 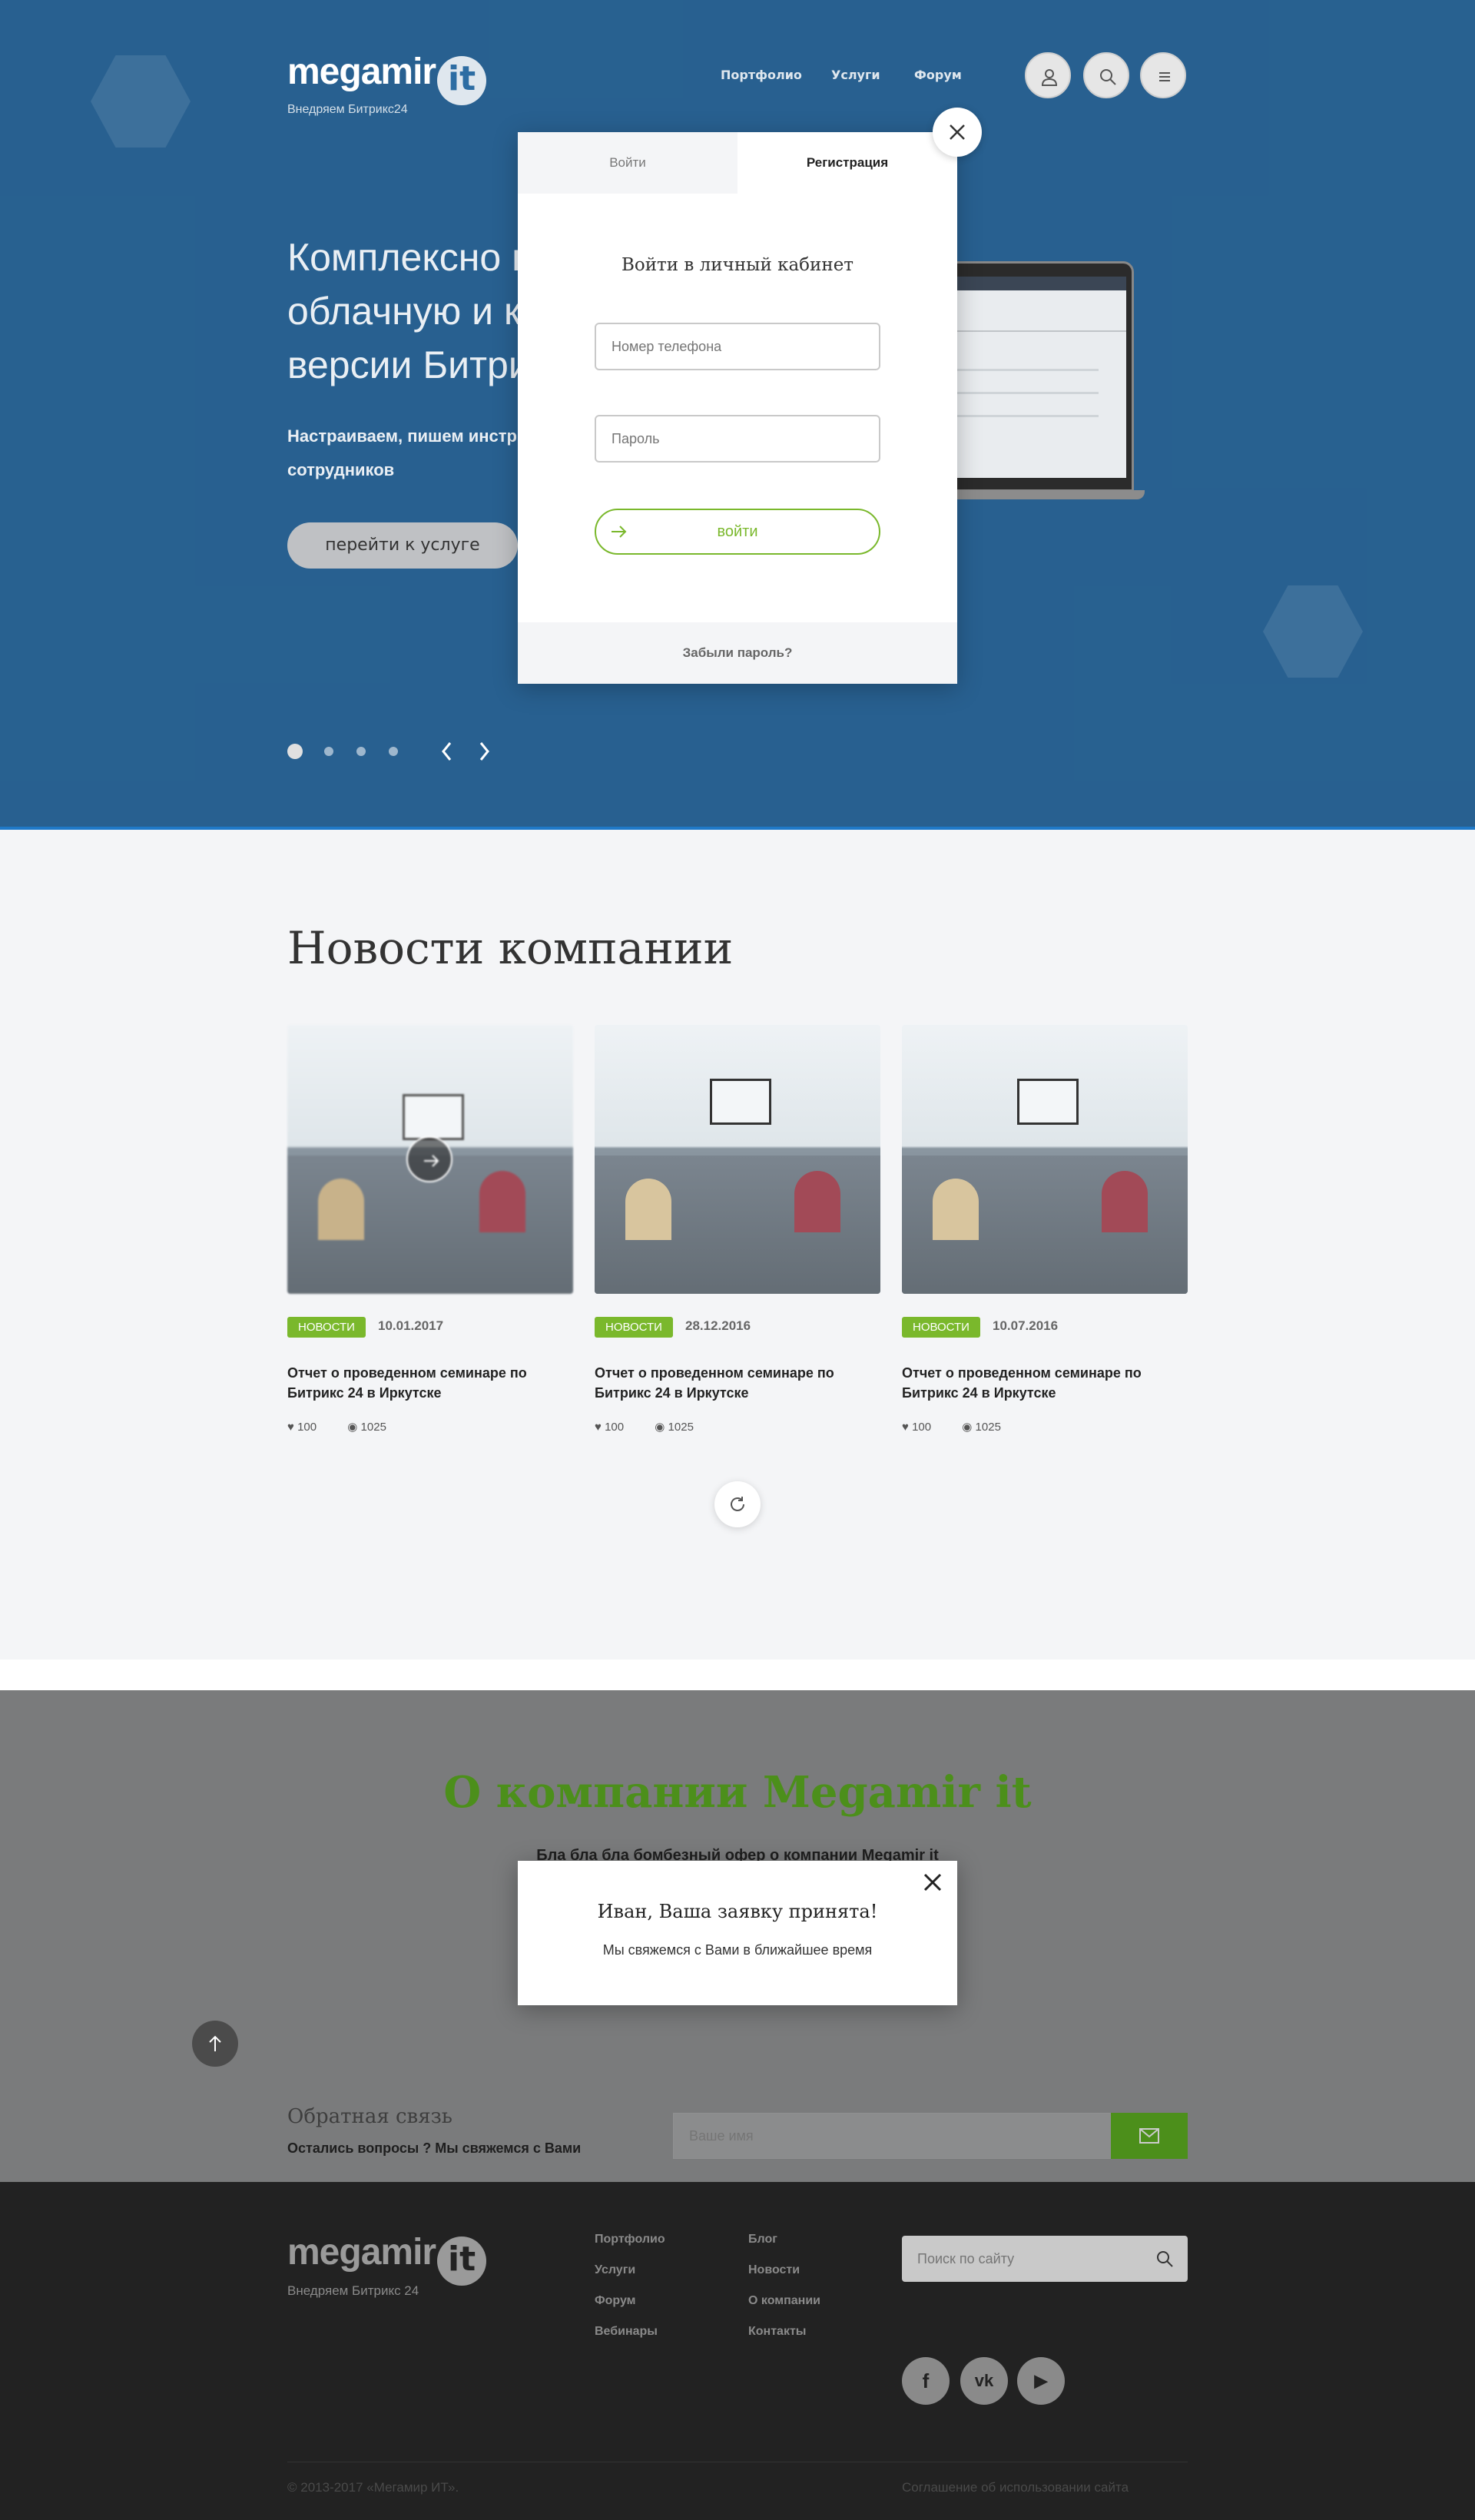 What do you see at coordinates (411, 1325) in the screenshot?
I see `news-date: 10.01.2017` at bounding box center [411, 1325].